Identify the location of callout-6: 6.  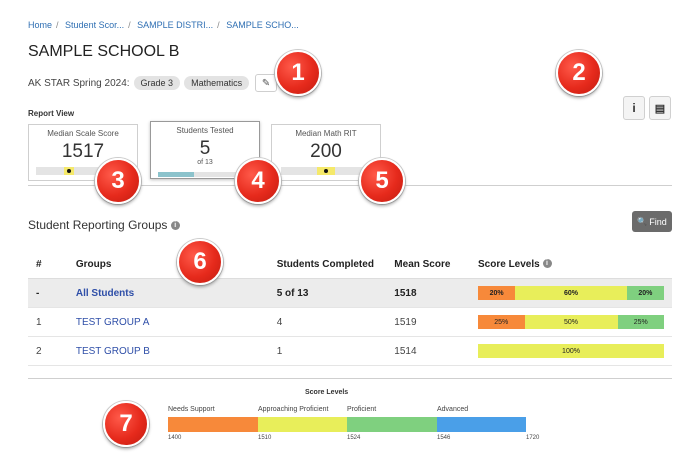
(200, 262).